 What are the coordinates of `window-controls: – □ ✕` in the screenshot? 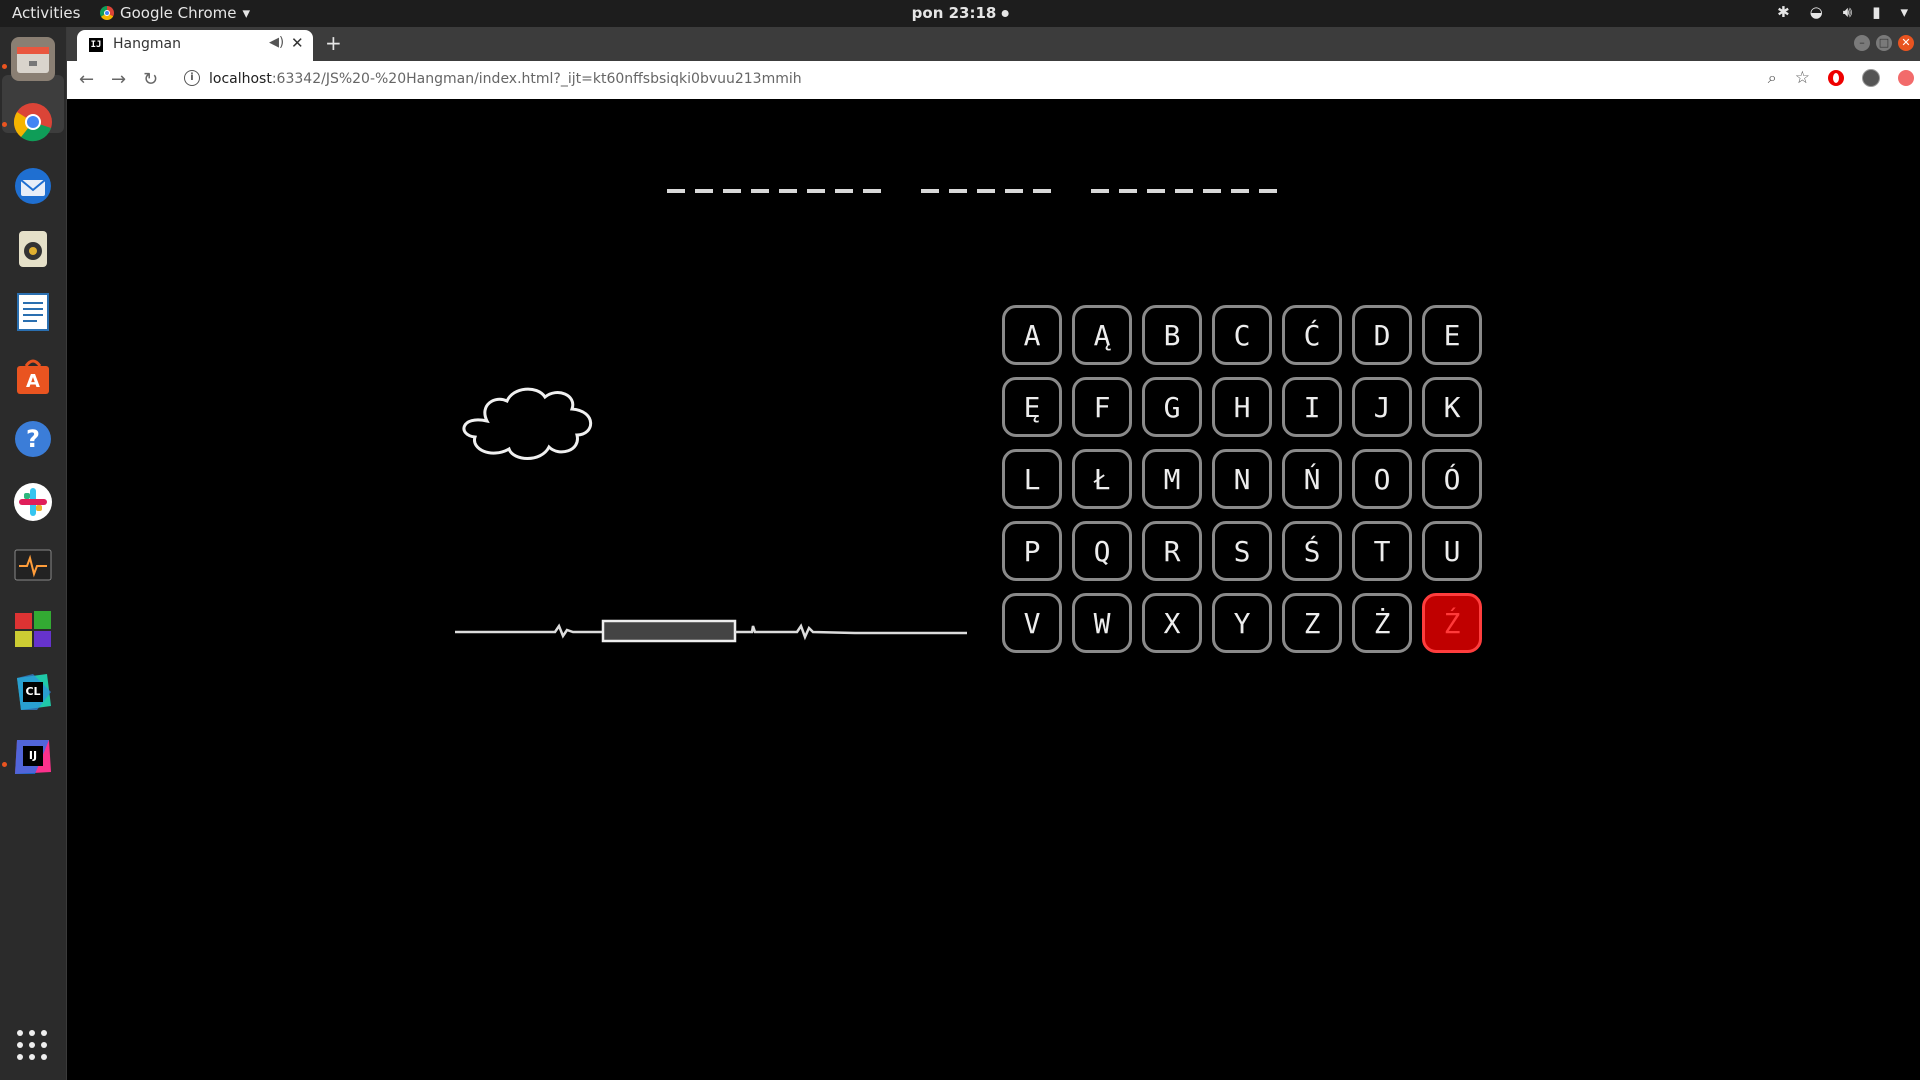 It's located at (1884, 43).